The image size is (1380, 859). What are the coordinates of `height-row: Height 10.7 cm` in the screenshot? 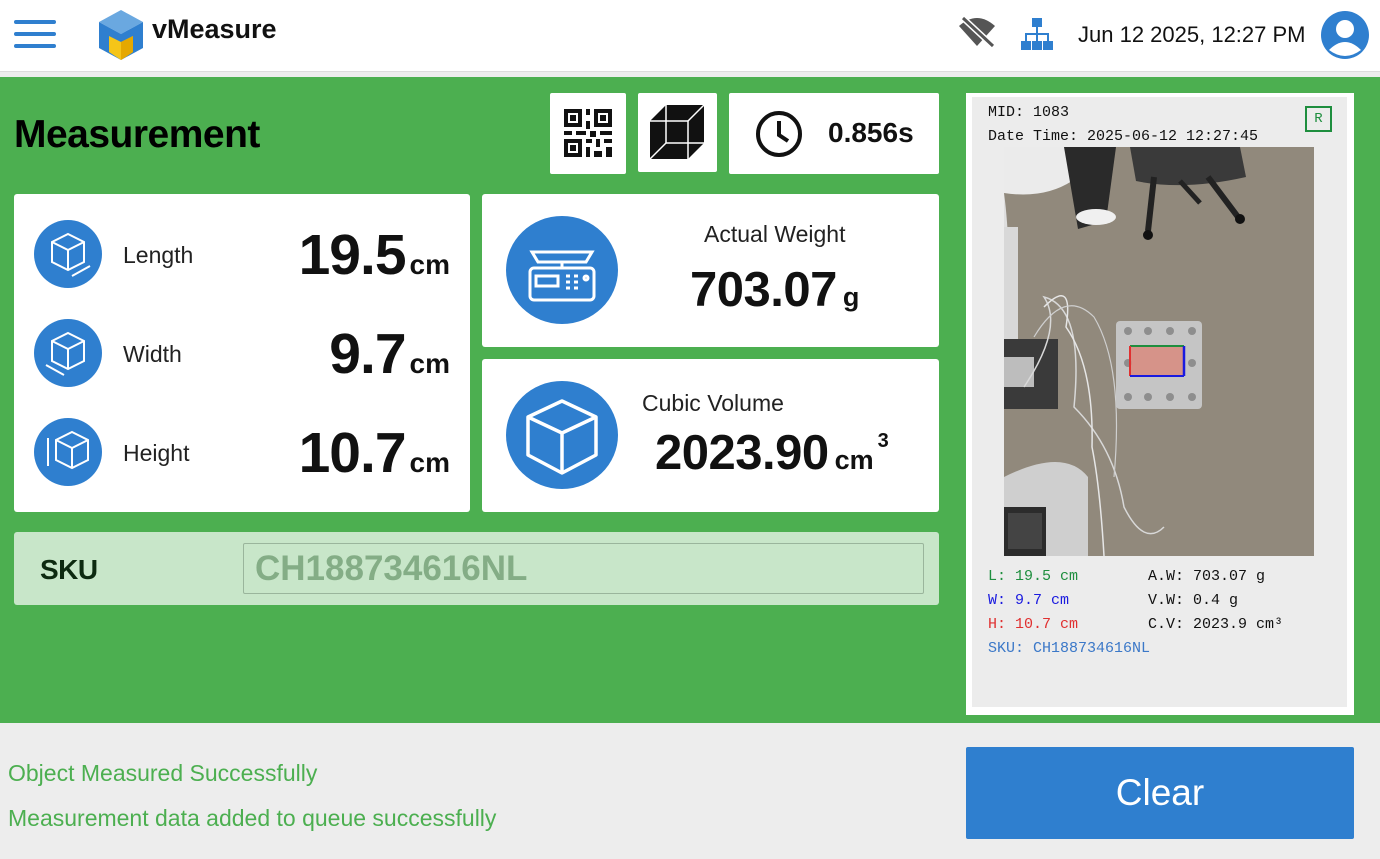 It's located at (242, 450).